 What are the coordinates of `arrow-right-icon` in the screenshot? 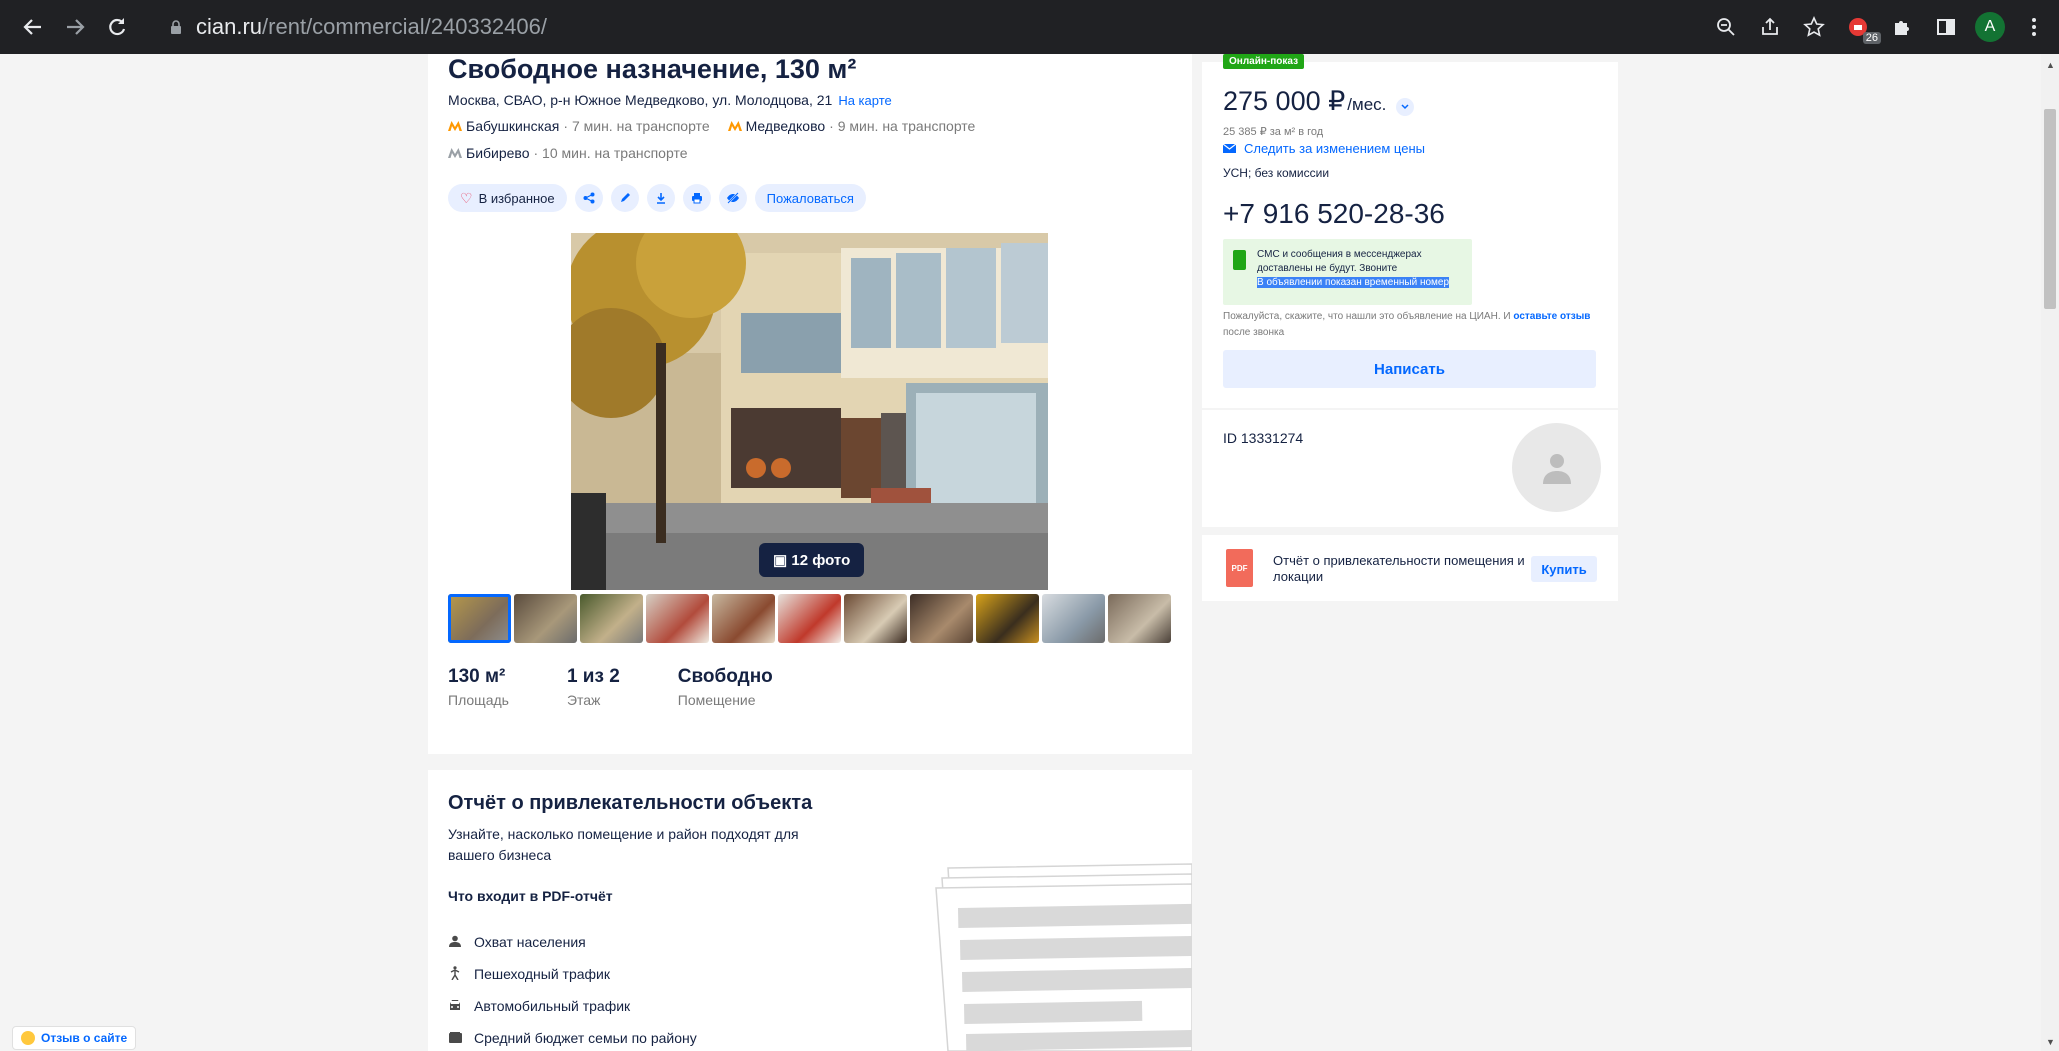 It's located at (76, 27).